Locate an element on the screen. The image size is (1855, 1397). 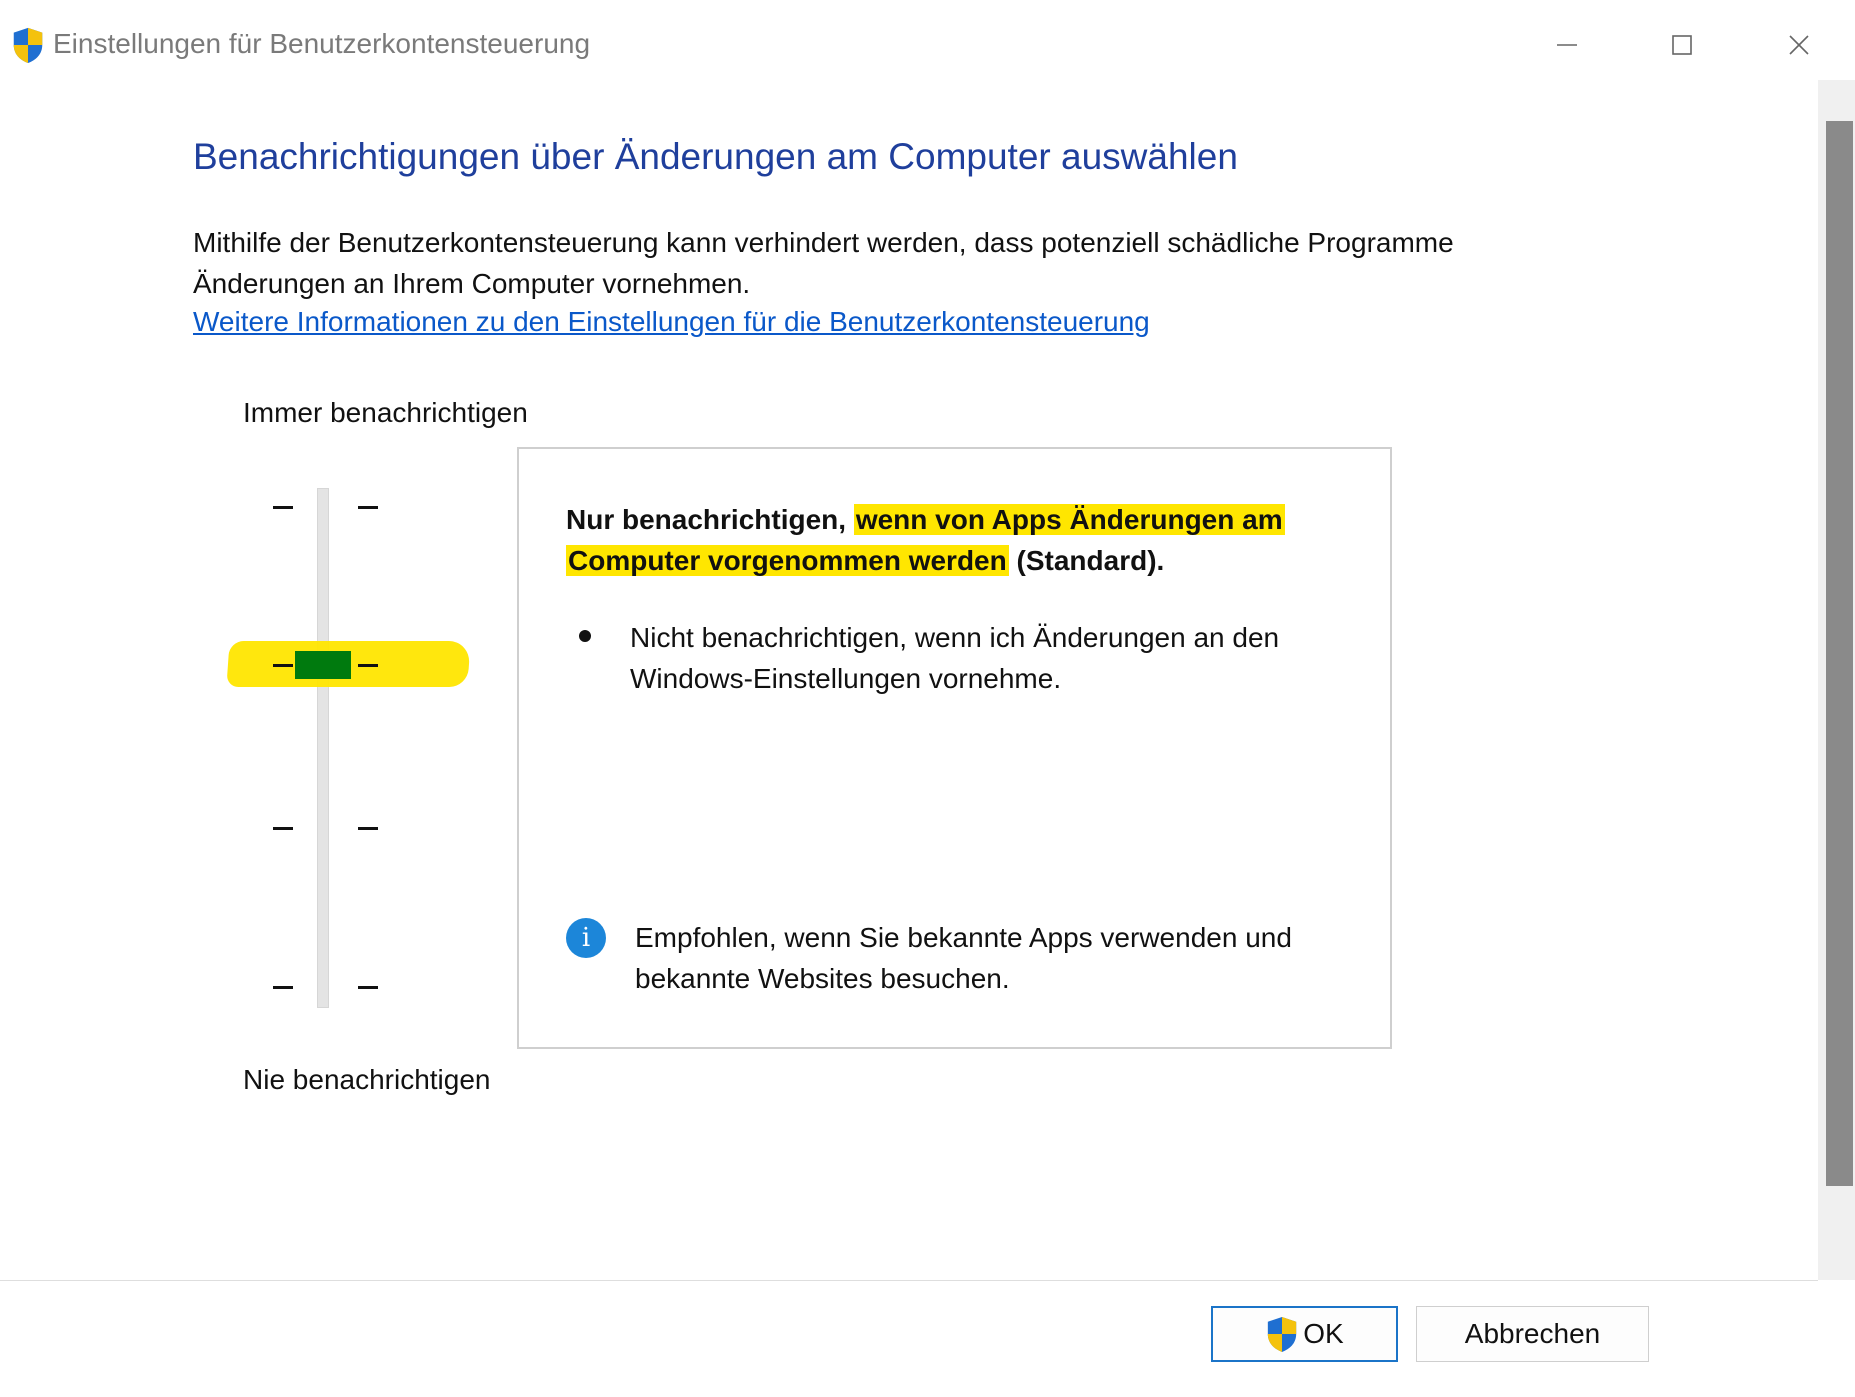
slider-thumb is located at coordinates (323, 665).